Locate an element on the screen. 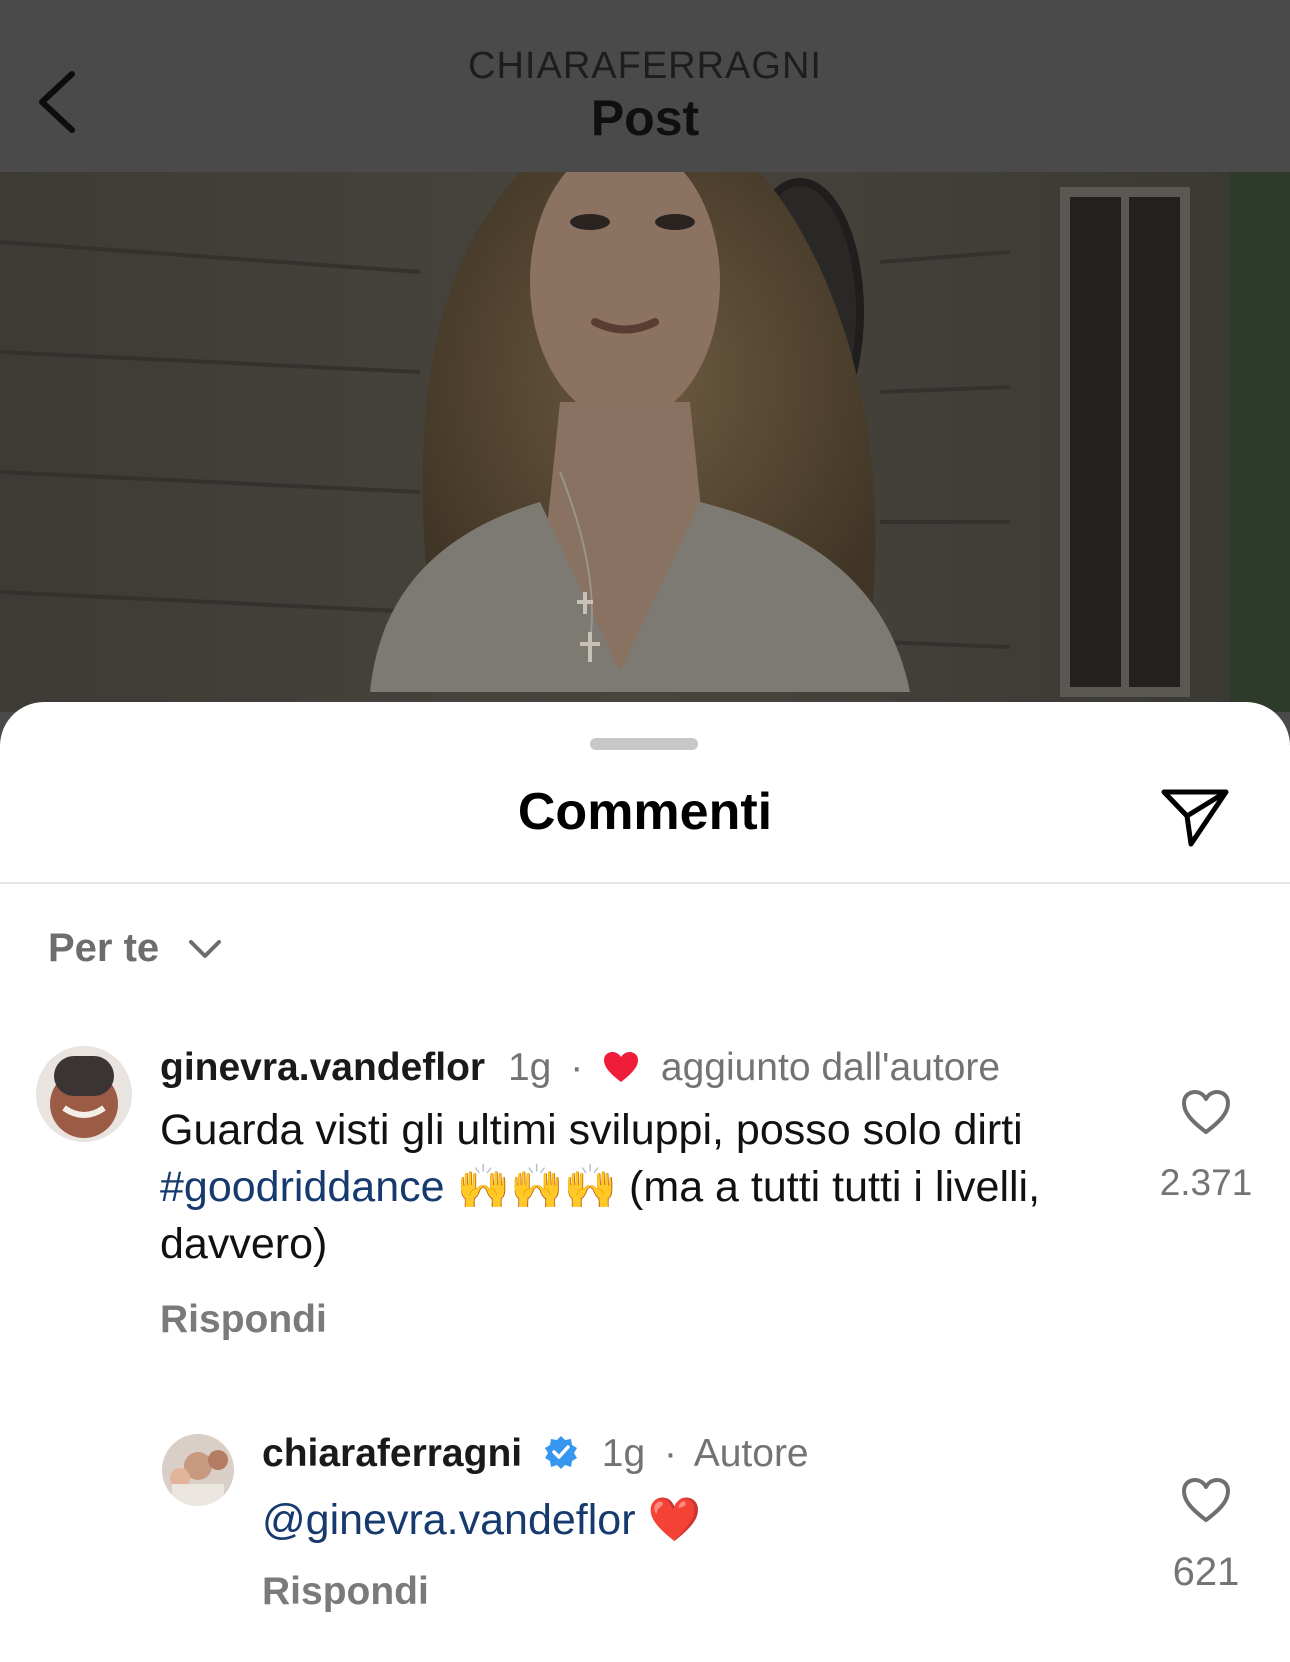  like-column: 621 is located at coordinates (1206, 1535).